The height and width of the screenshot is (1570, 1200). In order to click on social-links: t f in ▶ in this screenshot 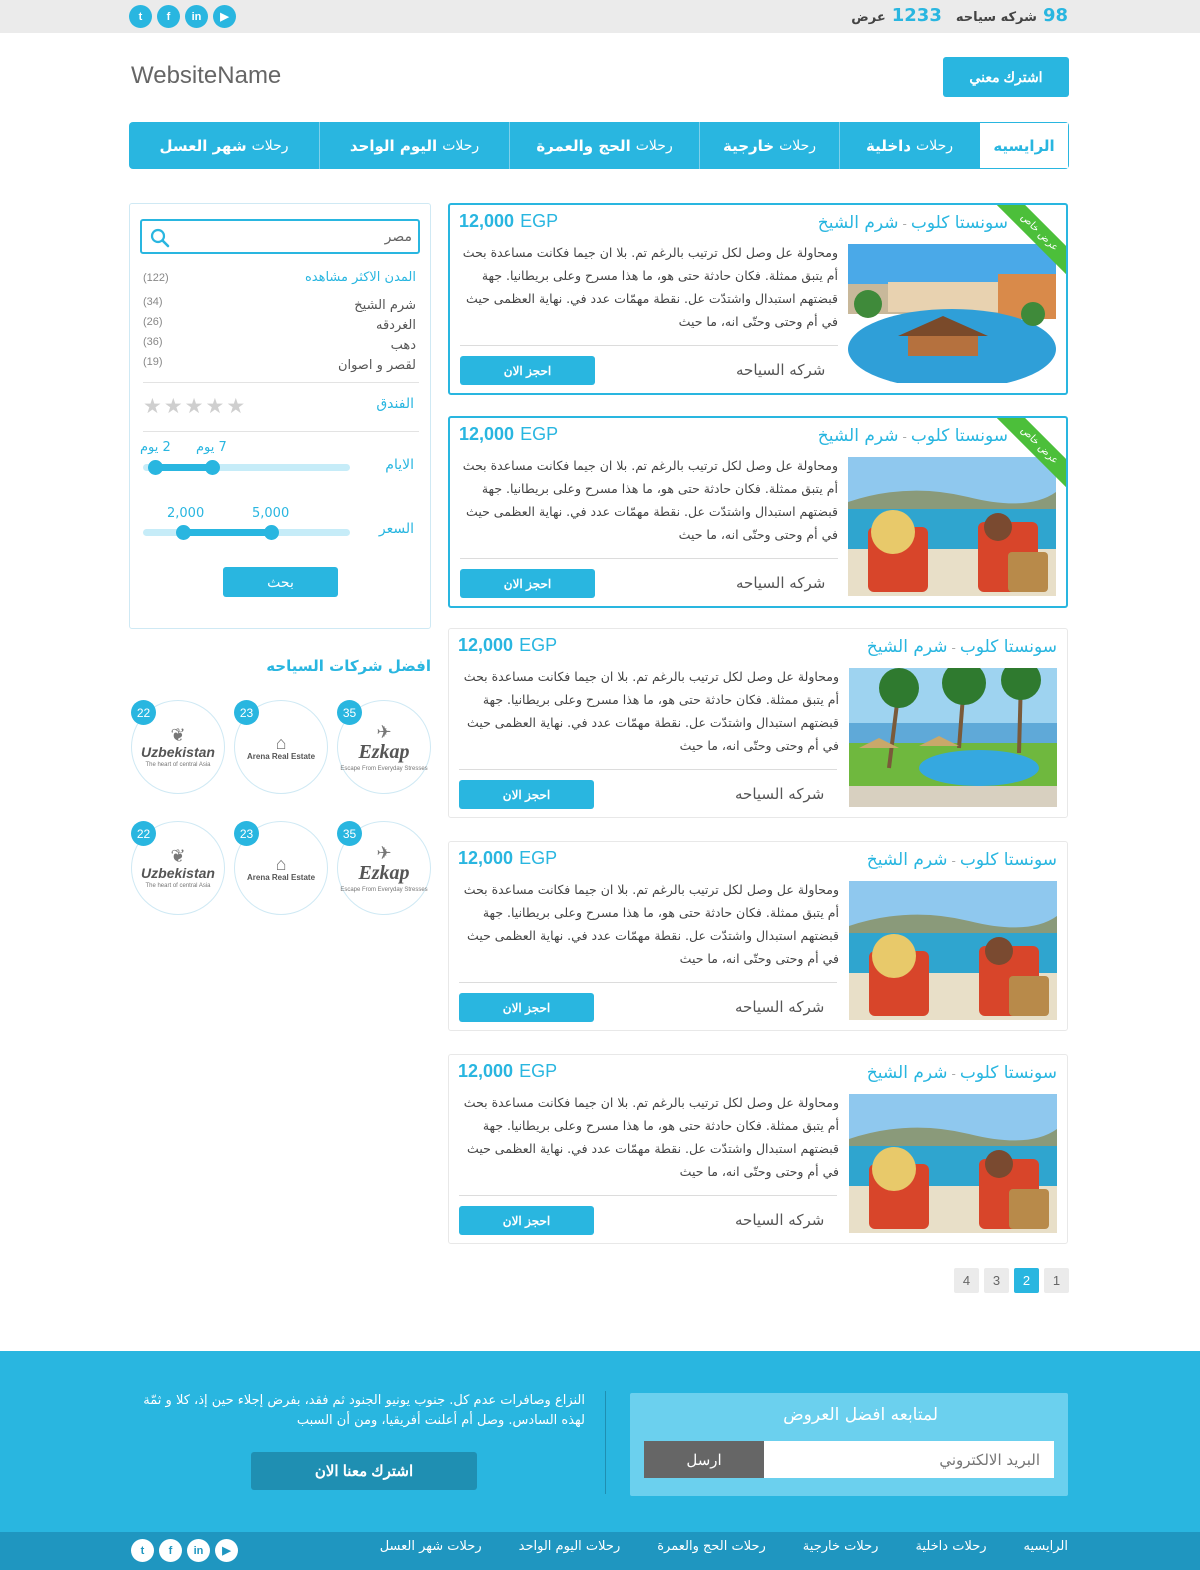, I will do `click(182, 16)`.